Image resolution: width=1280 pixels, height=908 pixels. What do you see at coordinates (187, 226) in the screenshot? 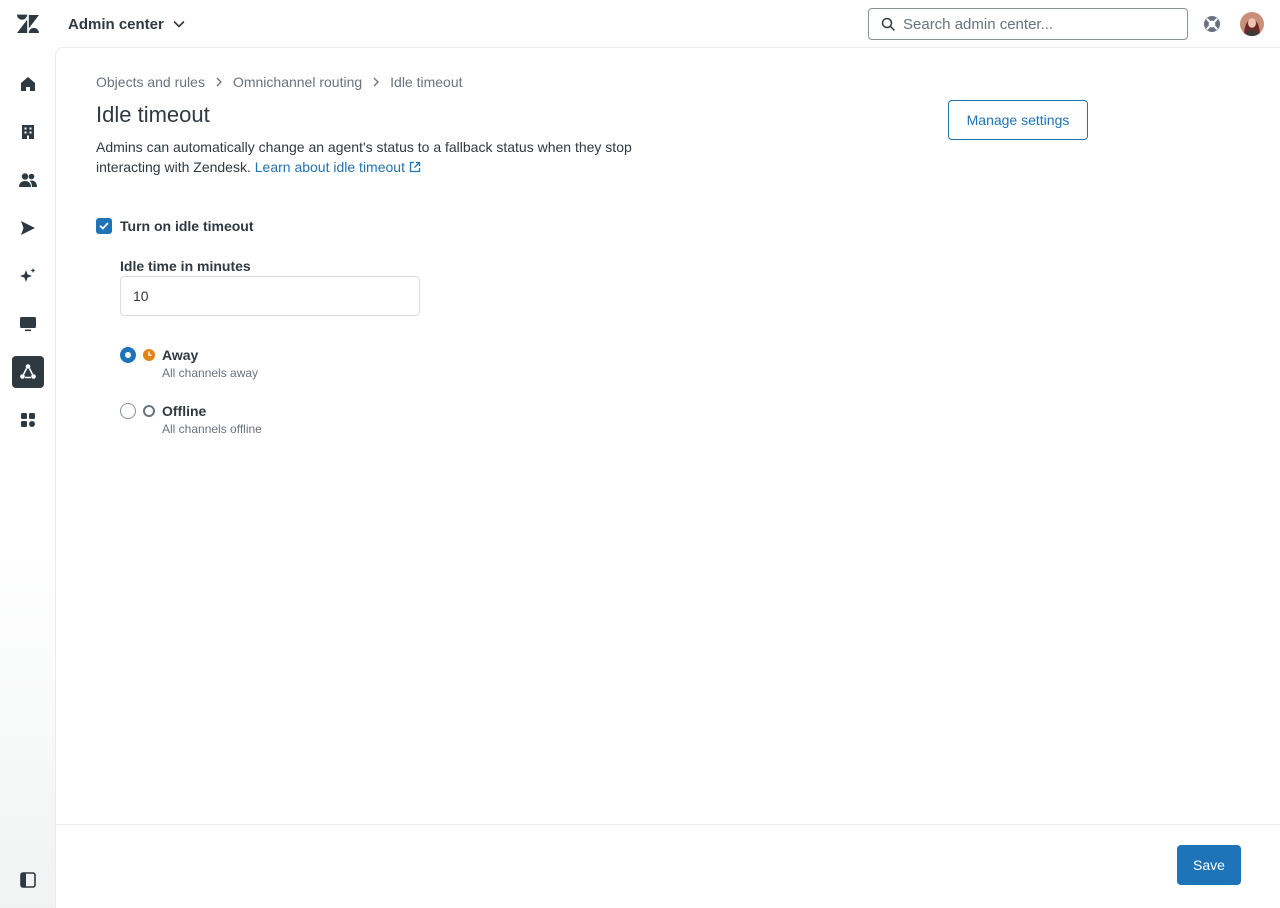
I see `checkbox-label: Turn on idle timeout` at bounding box center [187, 226].